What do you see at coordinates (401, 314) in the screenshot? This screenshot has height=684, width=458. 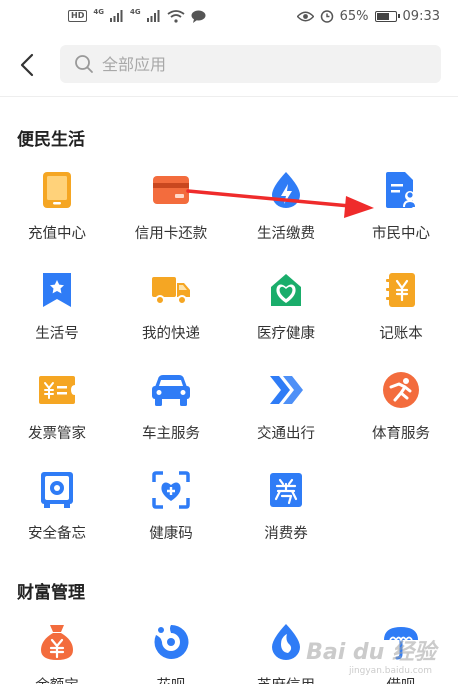 I see `app-account-book: 记账本` at bounding box center [401, 314].